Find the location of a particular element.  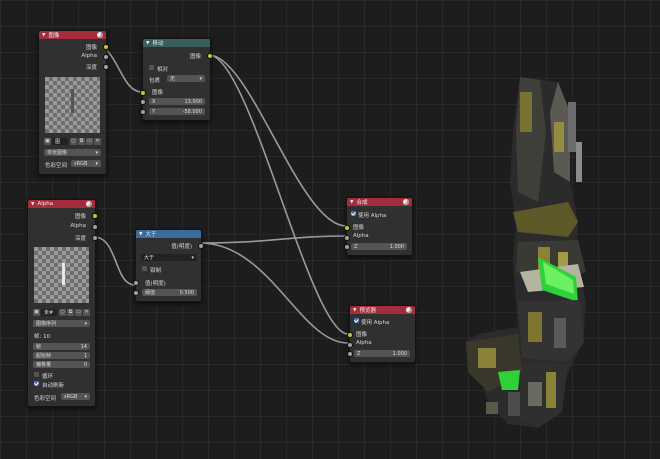

threshold-label: 阈值 is located at coordinates (150, 293).